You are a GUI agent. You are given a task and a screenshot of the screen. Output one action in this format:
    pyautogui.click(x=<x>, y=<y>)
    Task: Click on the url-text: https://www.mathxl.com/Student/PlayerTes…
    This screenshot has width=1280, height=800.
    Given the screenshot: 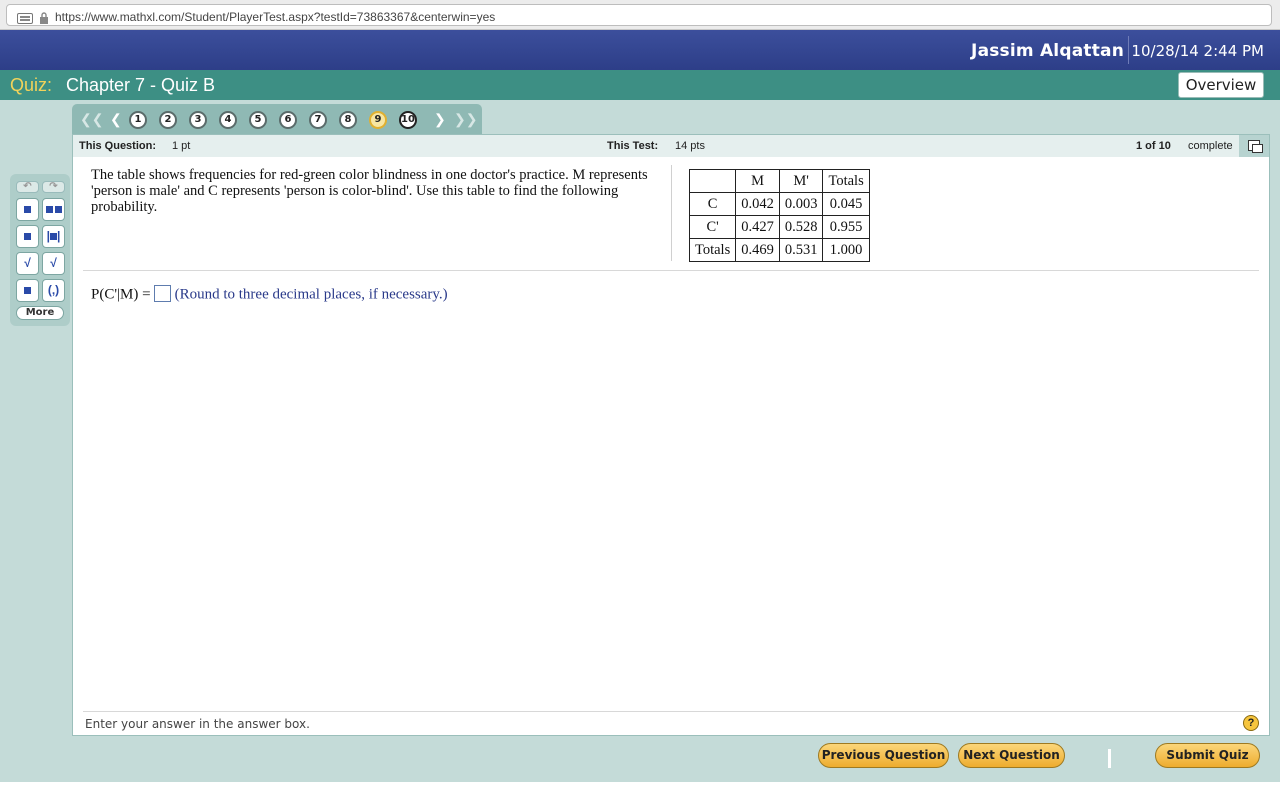 What is the action you would take?
    pyautogui.click(x=275, y=17)
    